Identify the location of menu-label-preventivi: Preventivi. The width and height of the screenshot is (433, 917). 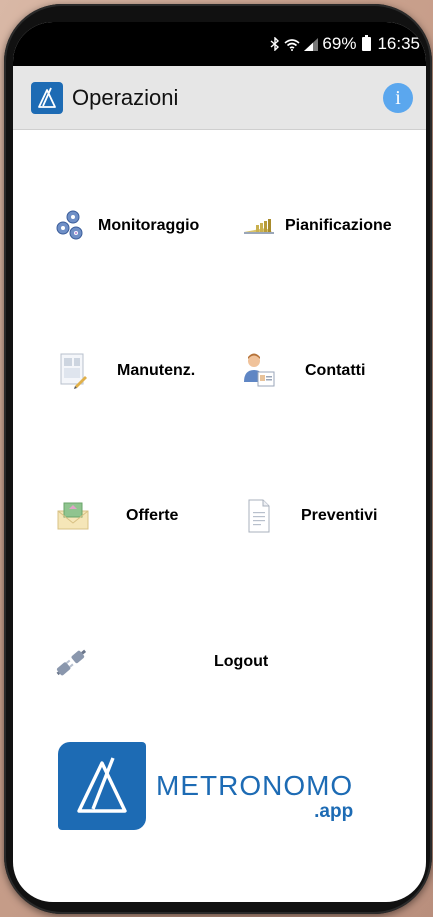
(339, 515).